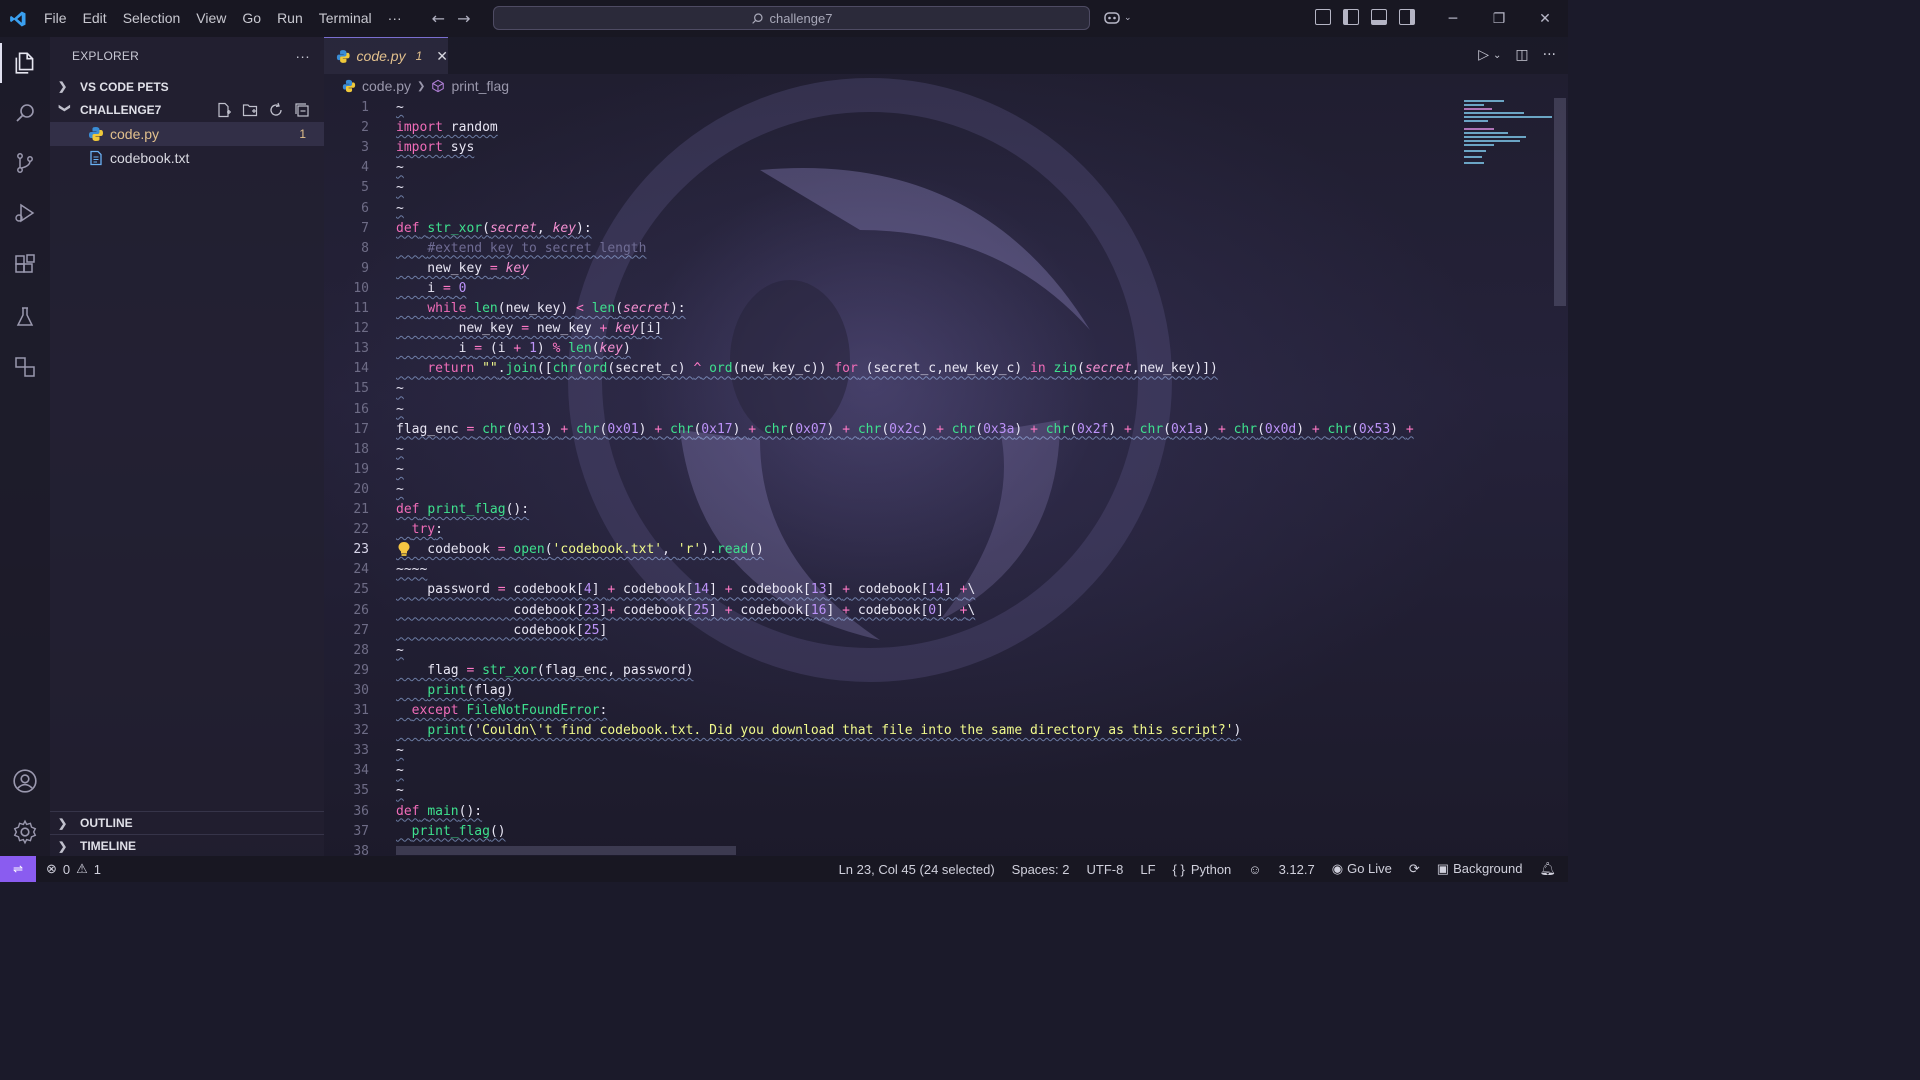 This screenshot has width=1920, height=1080. What do you see at coordinates (302, 56) in the screenshot?
I see `more-actions-button: ···` at bounding box center [302, 56].